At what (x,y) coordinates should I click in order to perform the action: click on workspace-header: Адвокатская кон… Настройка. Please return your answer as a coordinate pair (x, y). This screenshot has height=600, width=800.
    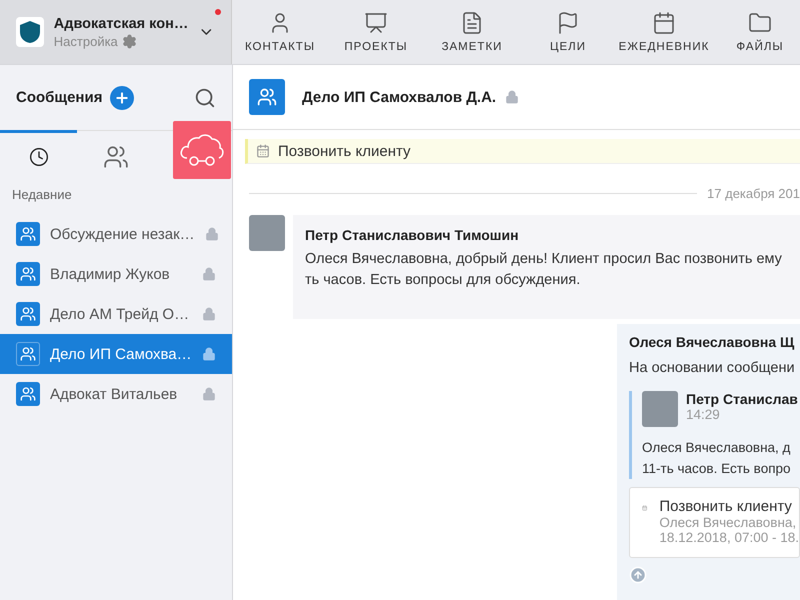
    Looking at the image, I should click on (116, 32).